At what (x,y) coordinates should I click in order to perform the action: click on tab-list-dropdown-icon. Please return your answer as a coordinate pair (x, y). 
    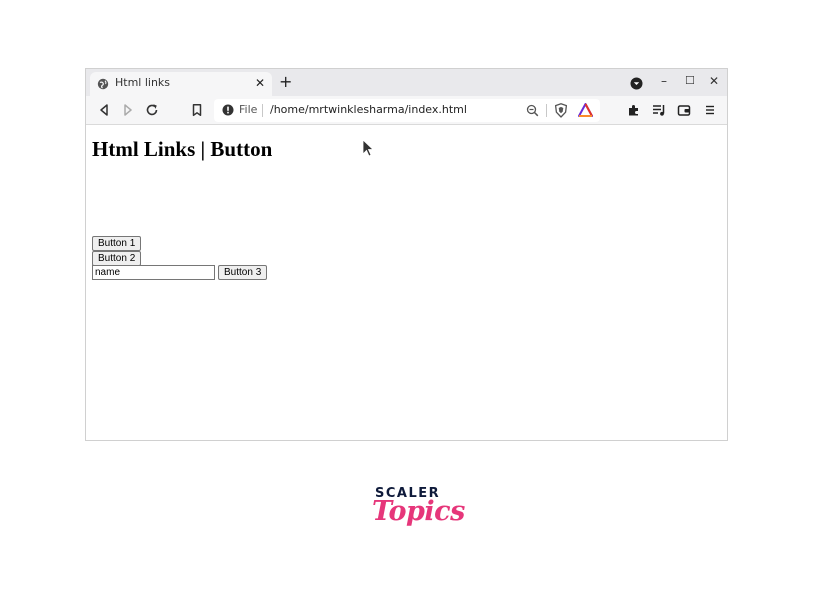
    Looking at the image, I should click on (636, 83).